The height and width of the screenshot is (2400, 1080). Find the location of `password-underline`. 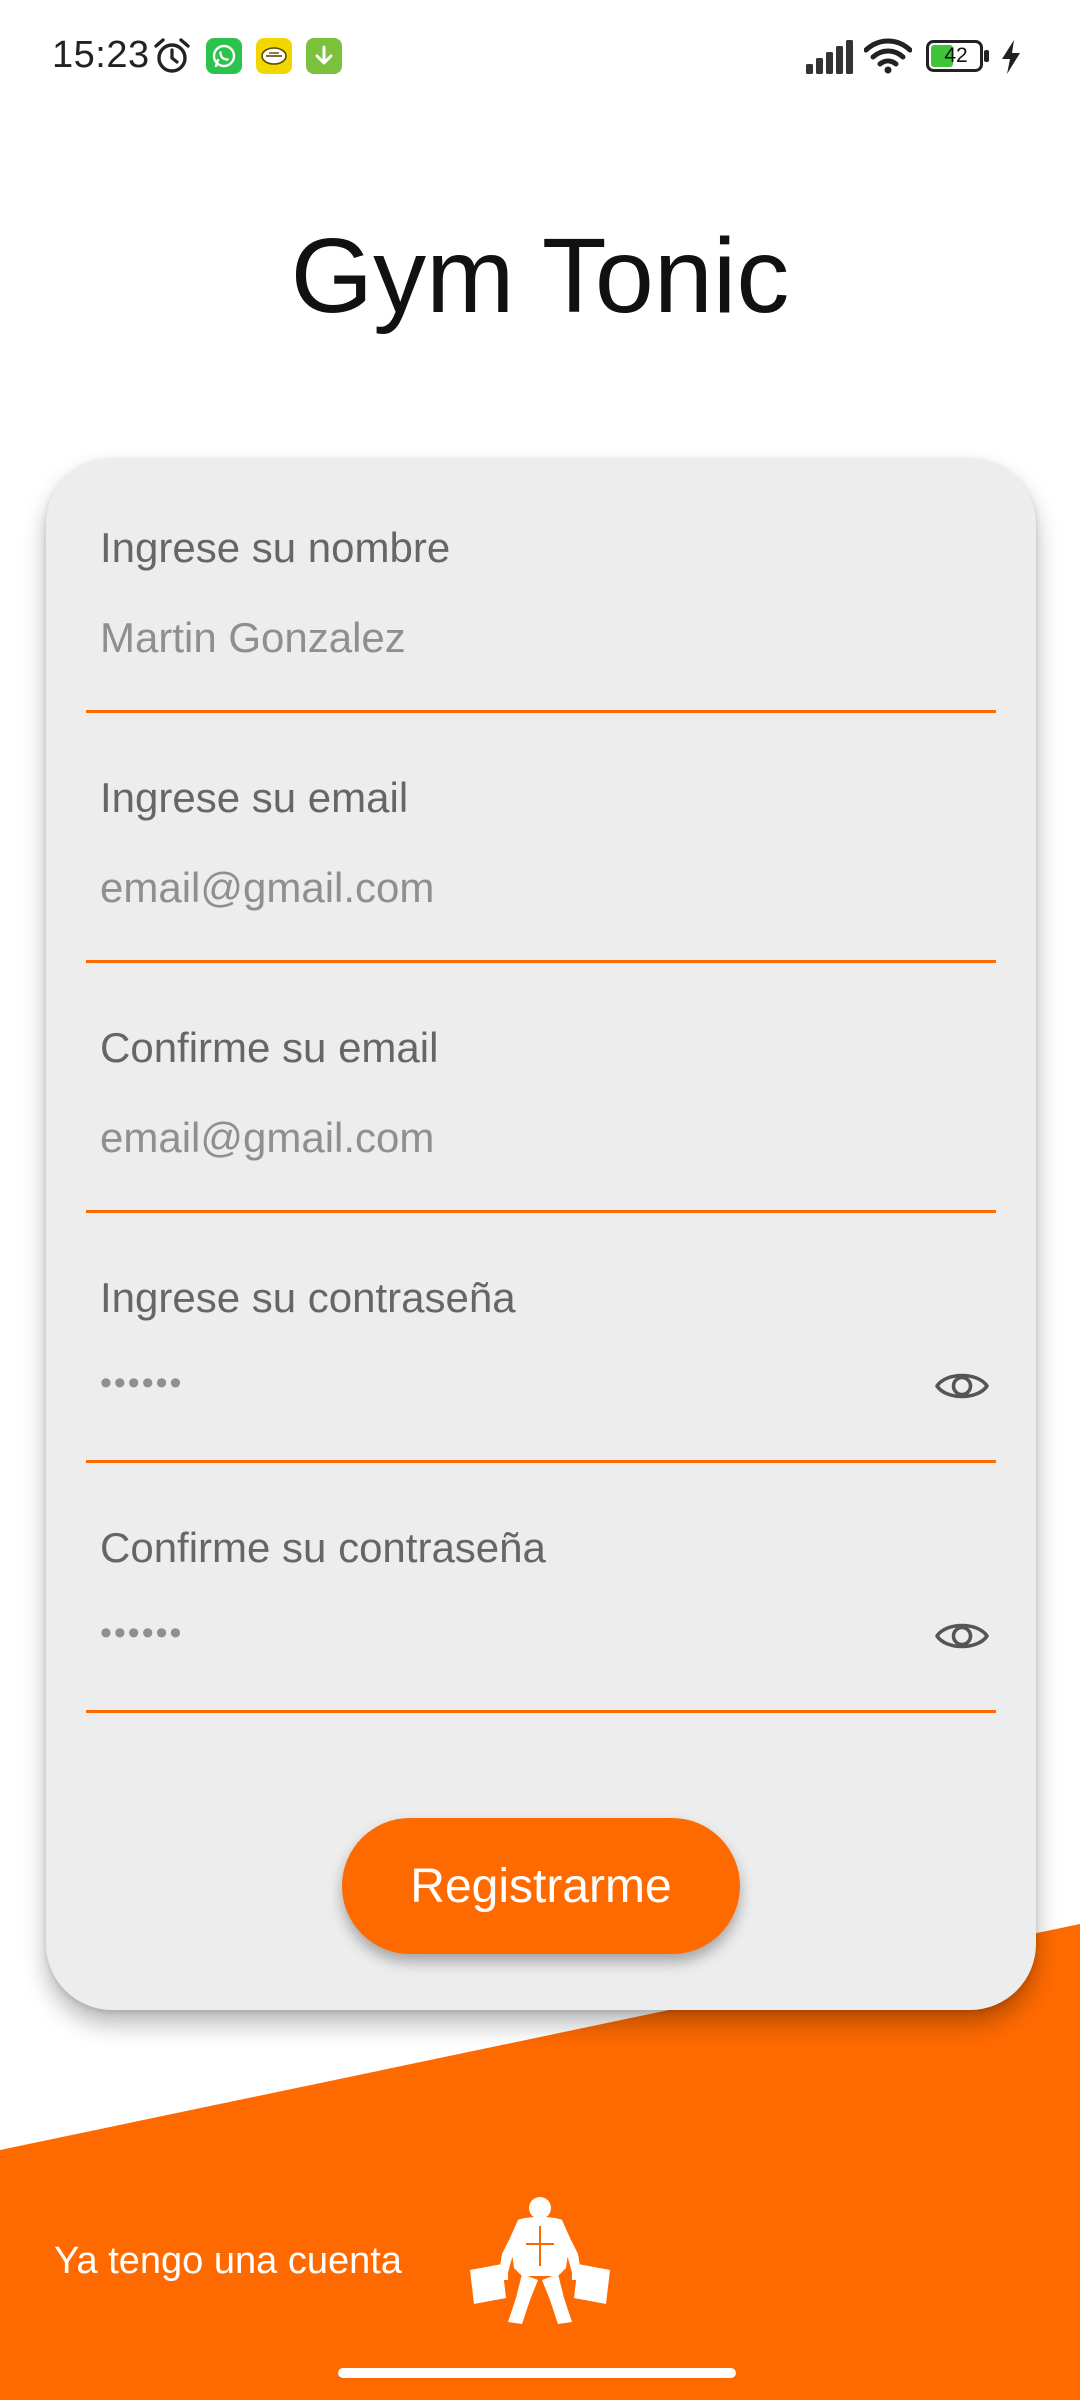

password-underline is located at coordinates (541, 1461).